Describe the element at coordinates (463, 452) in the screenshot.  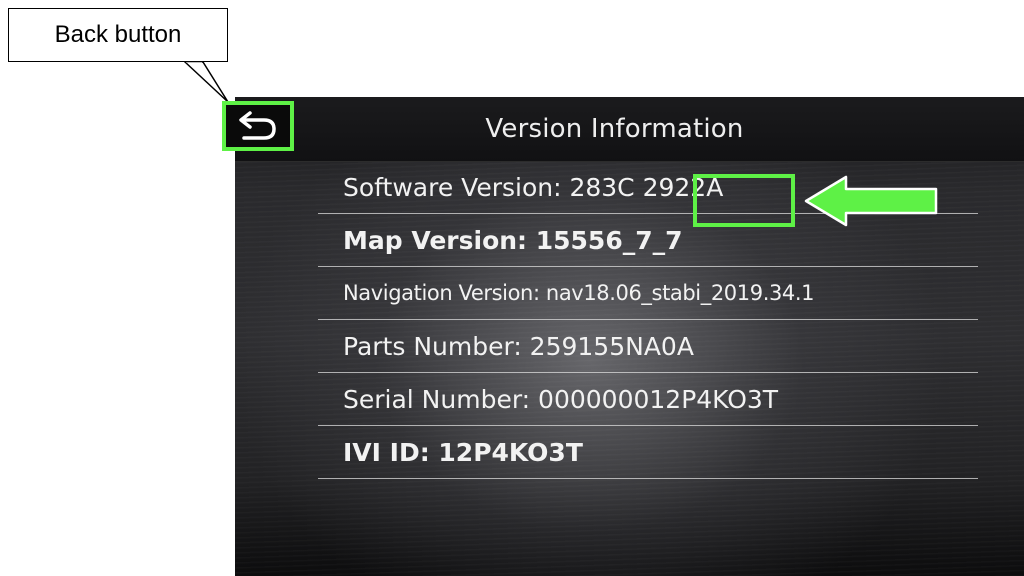
I see `ivi-id-text: IVI ID: 12P4KO3T` at that location.